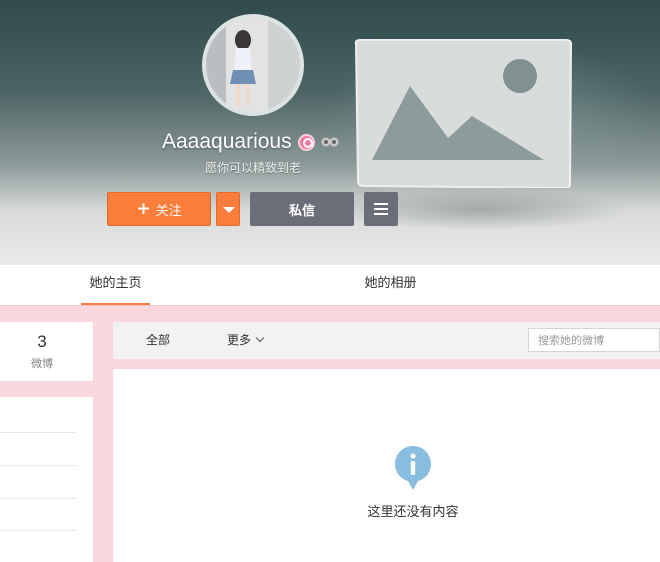 This screenshot has height=562, width=660. I want to click on filter-more-label: 更多, so click(239, 340).